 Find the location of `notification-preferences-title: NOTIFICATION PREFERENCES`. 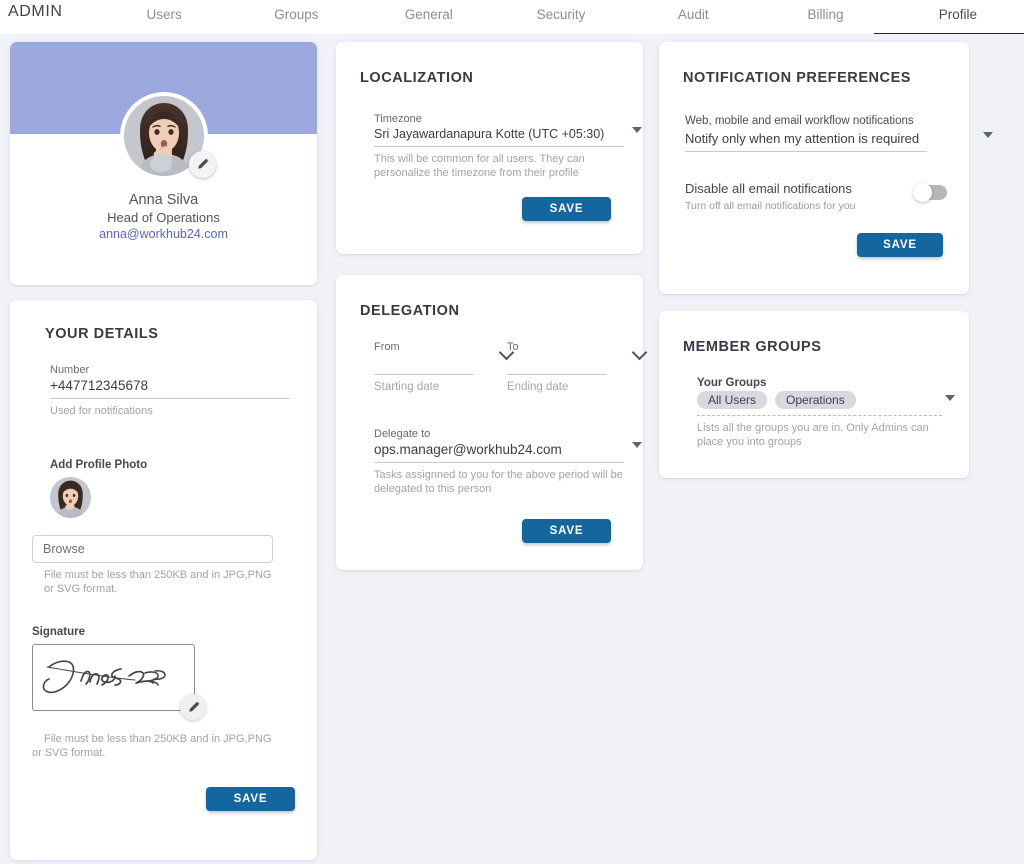

notification-preferences-title: NOTIFICATION PREFERENCES is located at coordinates (797, 78).